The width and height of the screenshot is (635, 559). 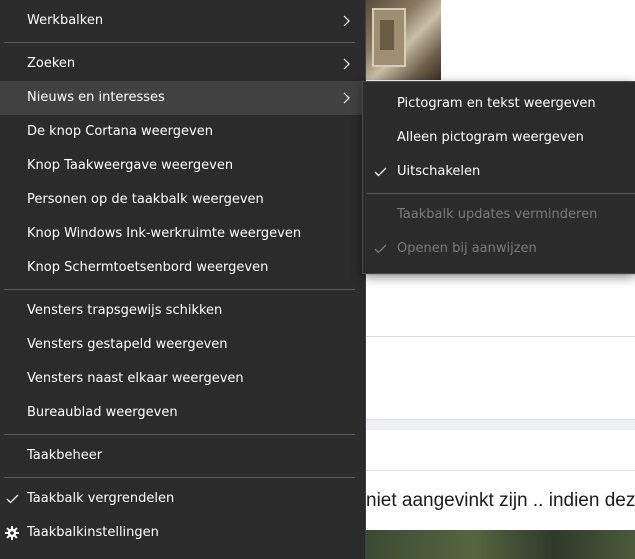 I want to click on menu-item-zoeken: Zoeken, so click(x=182, y=64).